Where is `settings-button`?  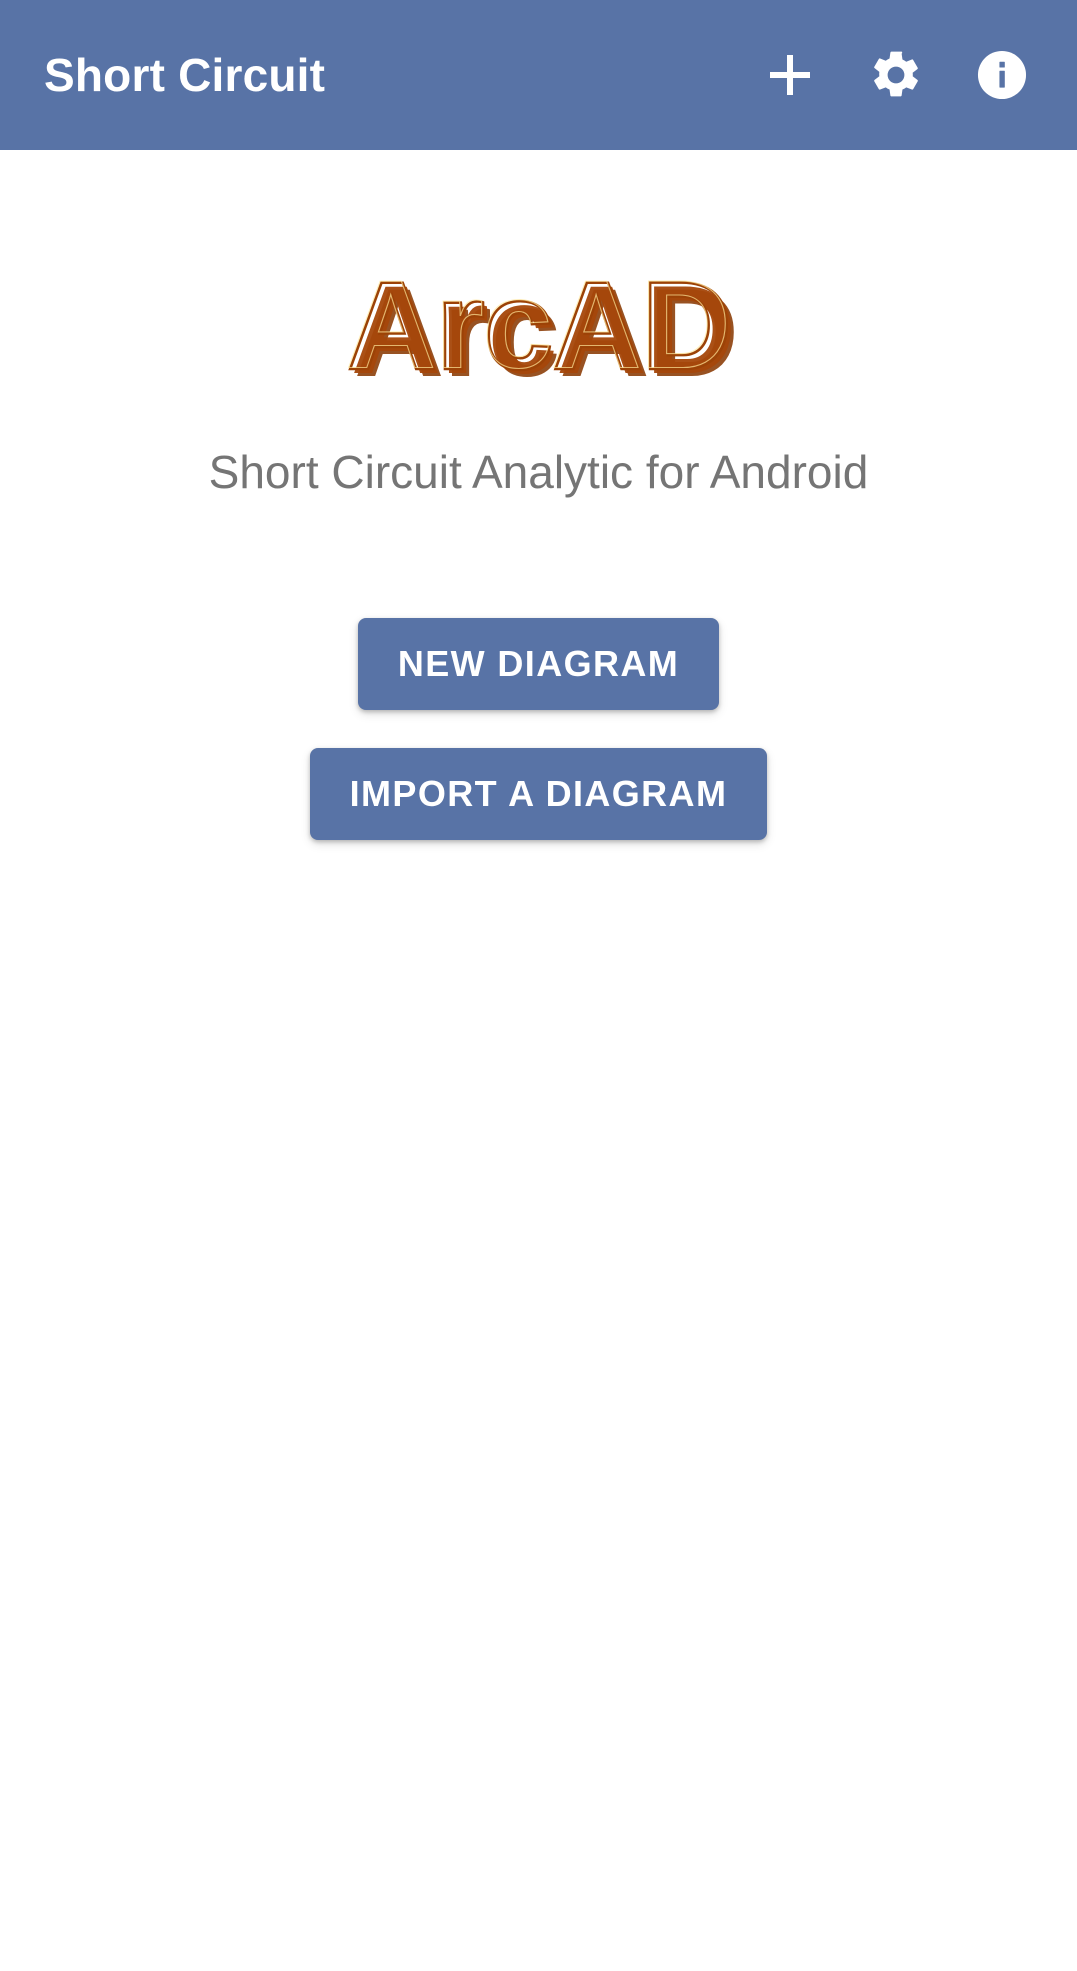
settings-button is located at coordinates (896, 75).